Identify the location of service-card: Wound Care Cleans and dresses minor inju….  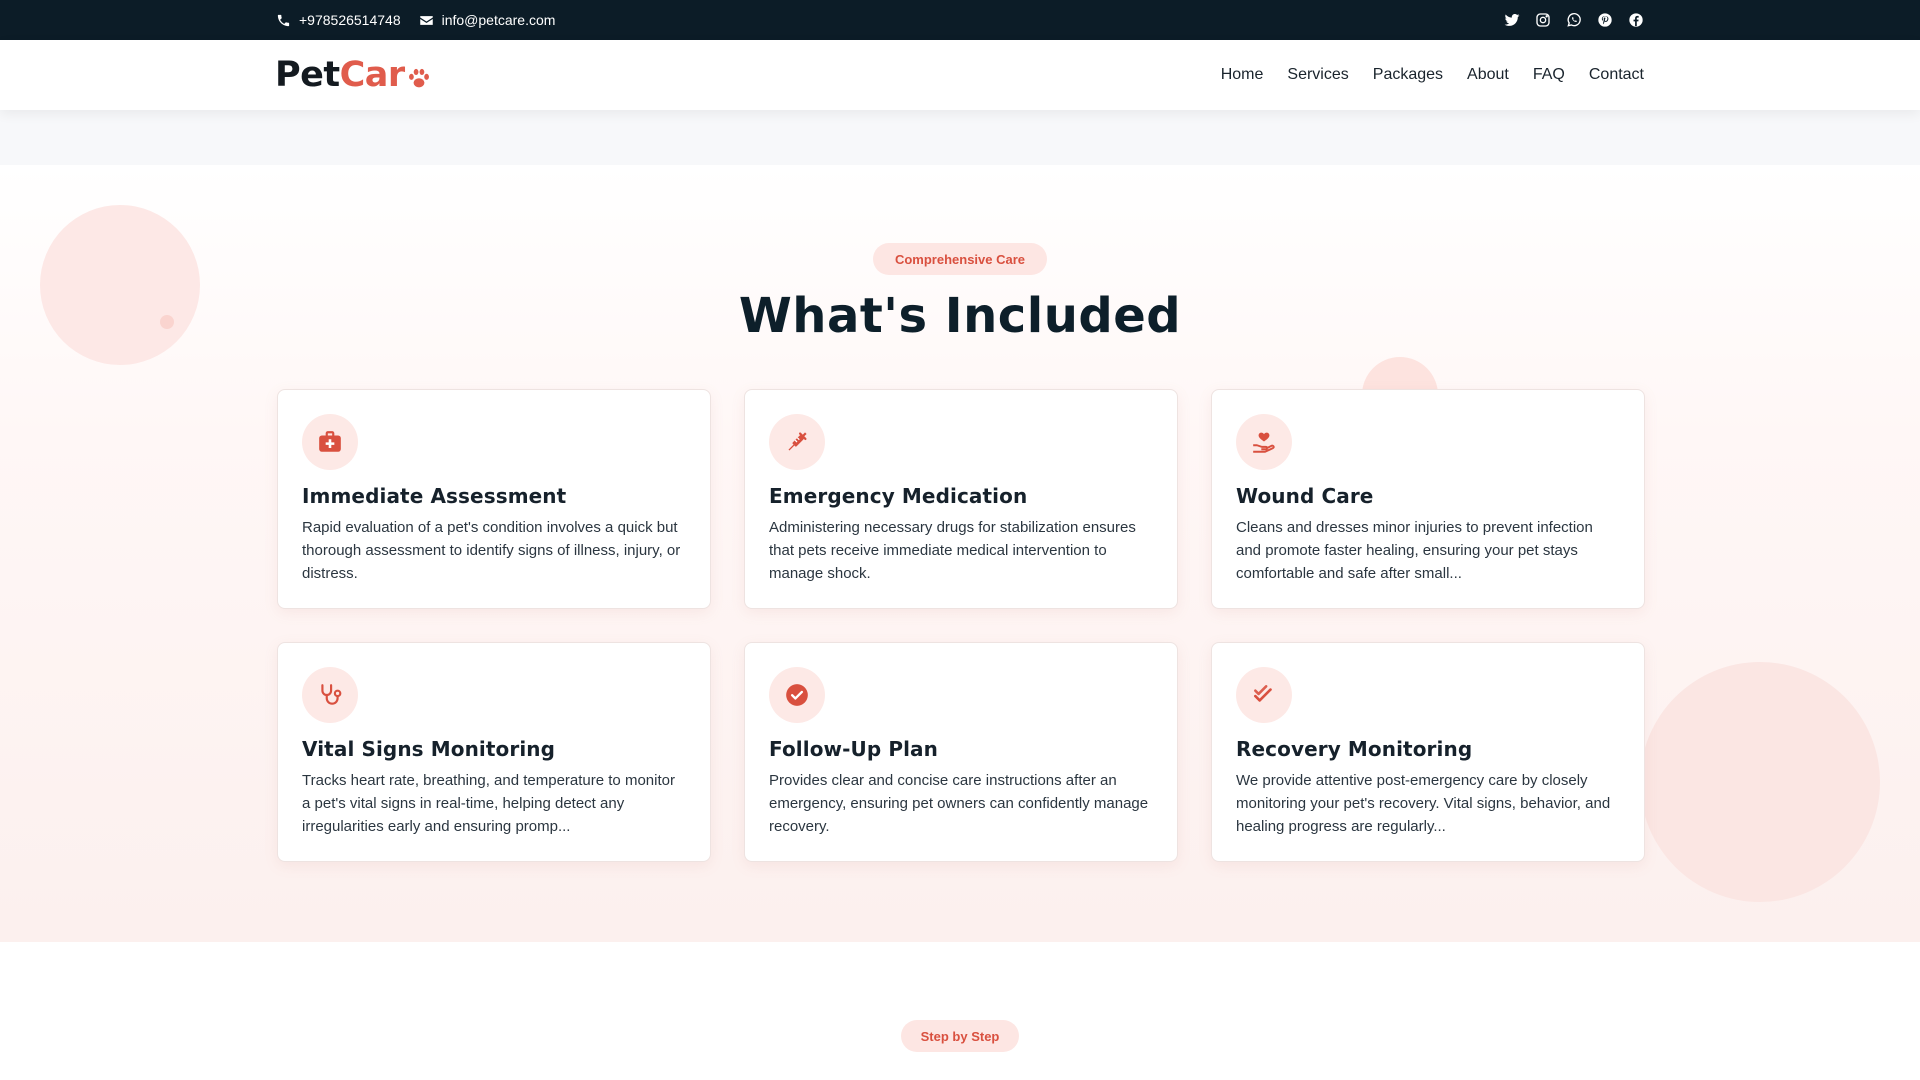
(1428, 499).